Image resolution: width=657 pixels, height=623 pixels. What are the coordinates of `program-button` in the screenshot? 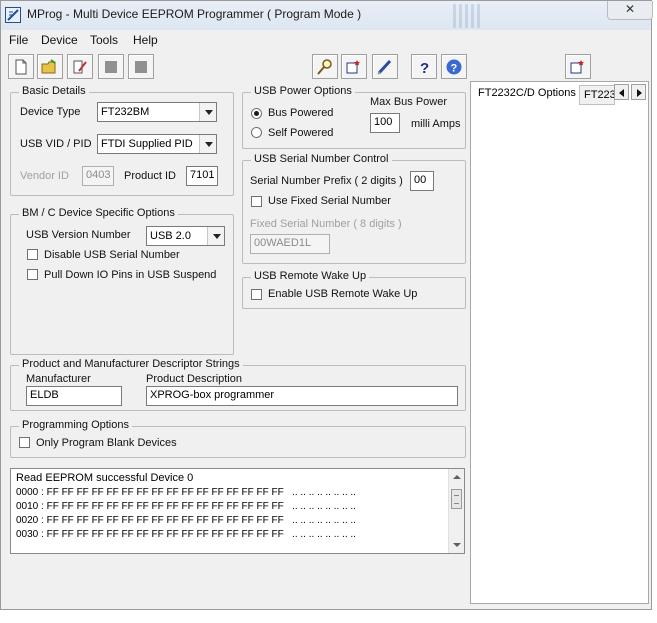 It's located at (354, 66).